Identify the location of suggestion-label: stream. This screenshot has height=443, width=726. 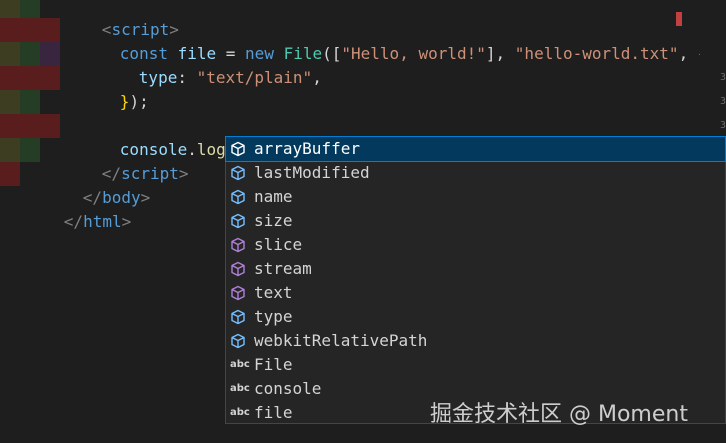
(283, 268).